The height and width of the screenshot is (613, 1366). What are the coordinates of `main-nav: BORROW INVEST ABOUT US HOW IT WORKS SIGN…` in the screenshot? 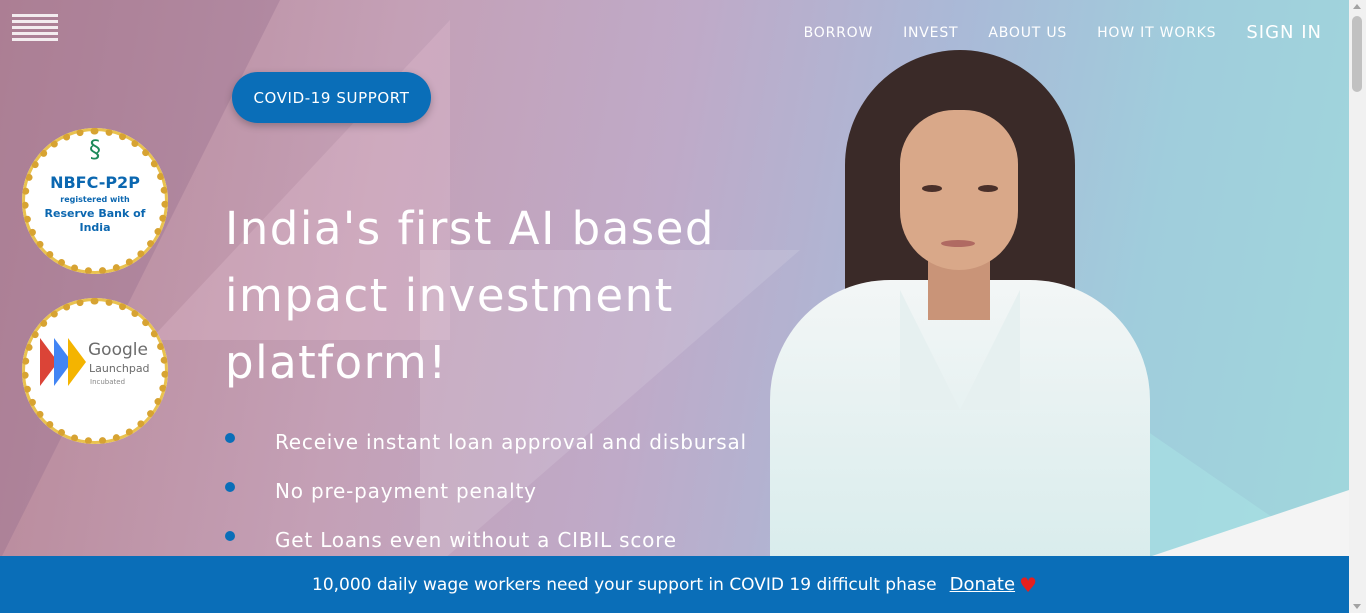 It's located at (1063, 32).